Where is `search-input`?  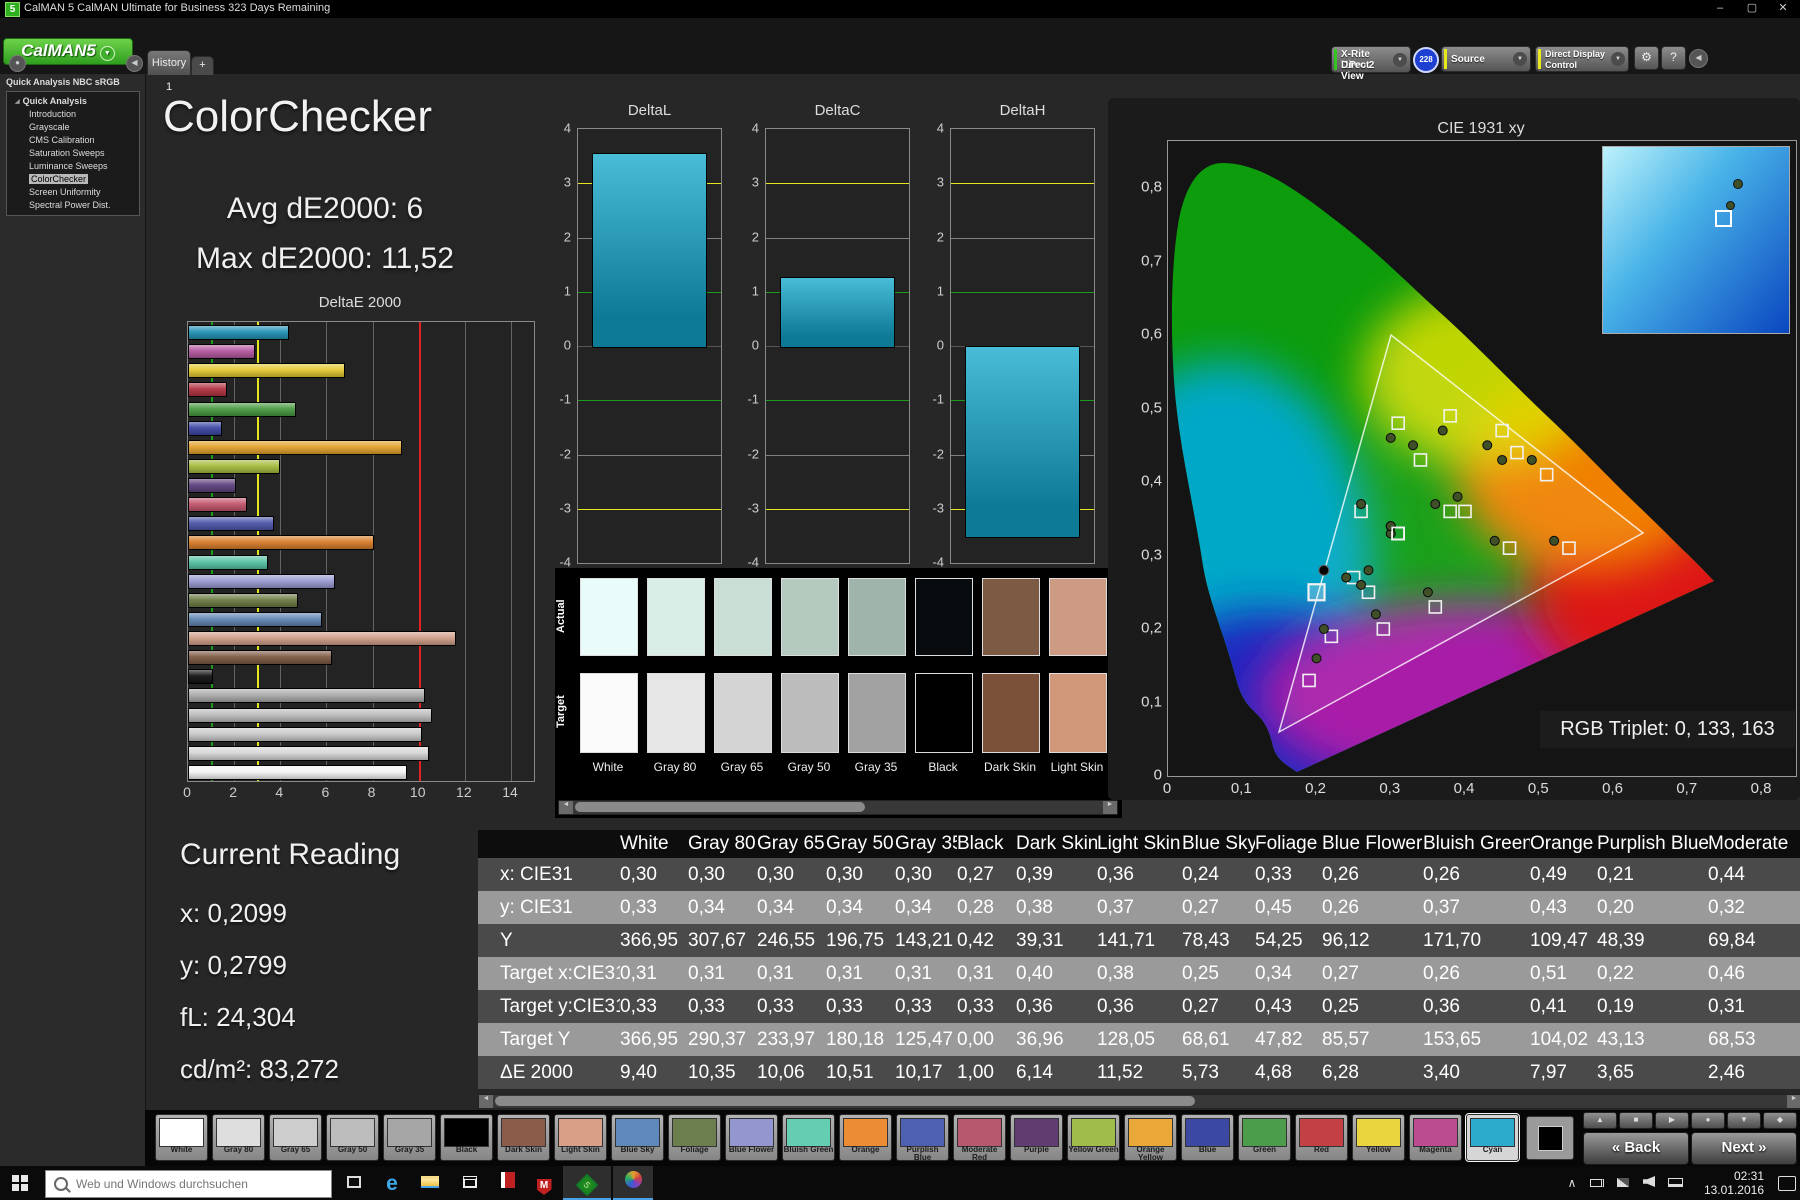
search-input is located at coordinates (186, 1184).